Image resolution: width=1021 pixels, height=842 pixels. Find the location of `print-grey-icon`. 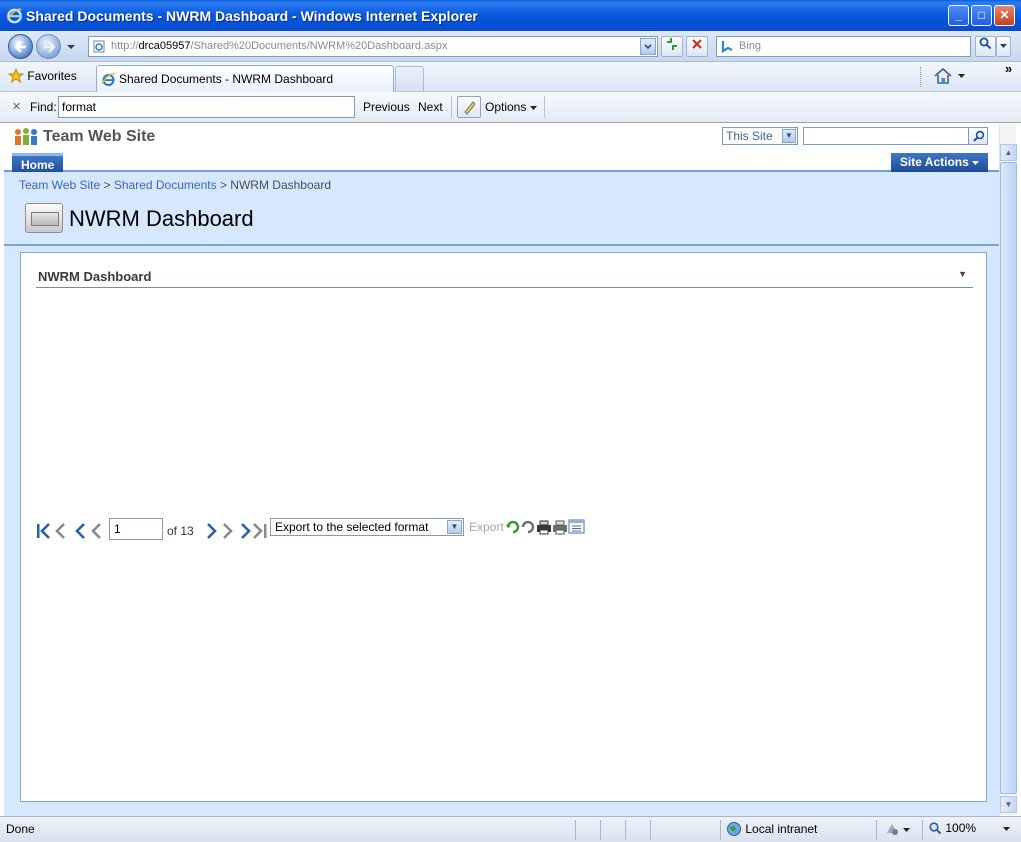

print-grey-icon is located at coordinates (560, 527).